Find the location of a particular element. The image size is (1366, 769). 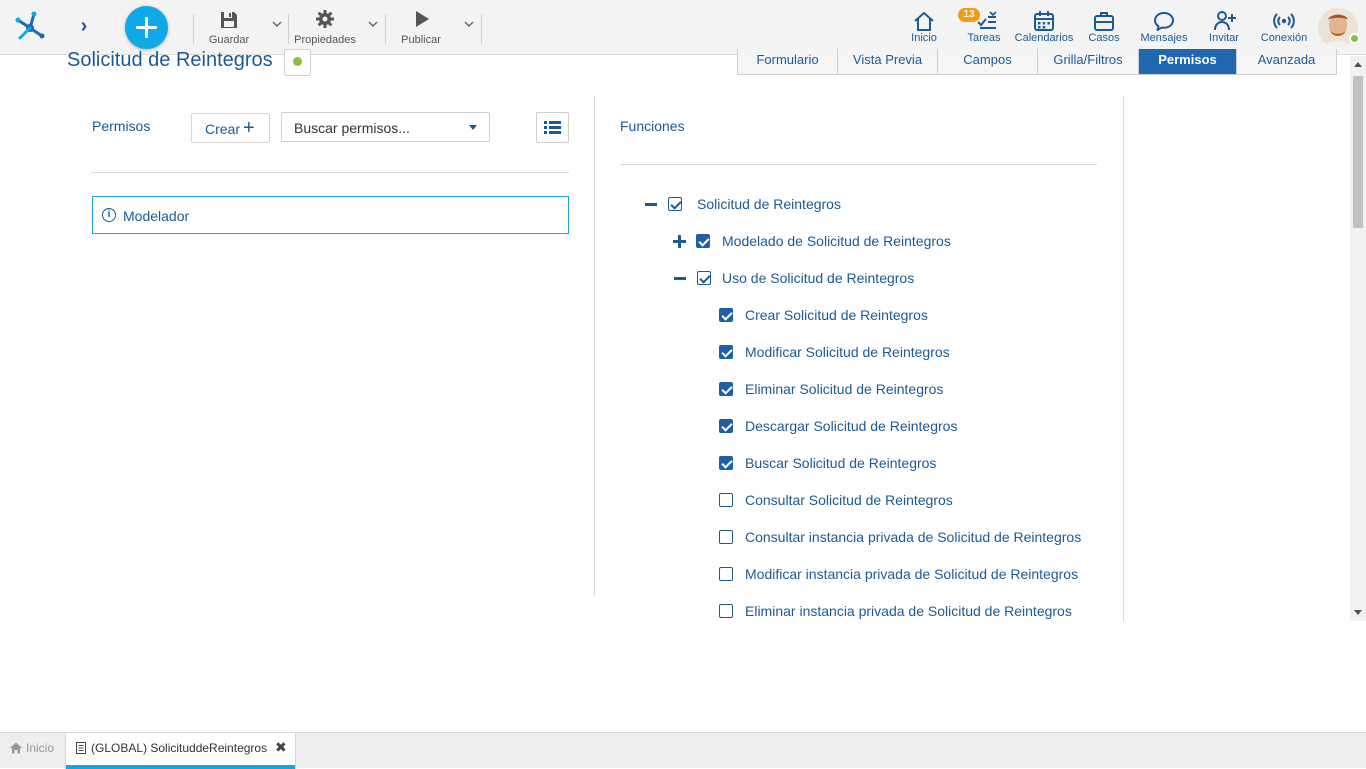

gear-icon is located at coordinates (325, 19).